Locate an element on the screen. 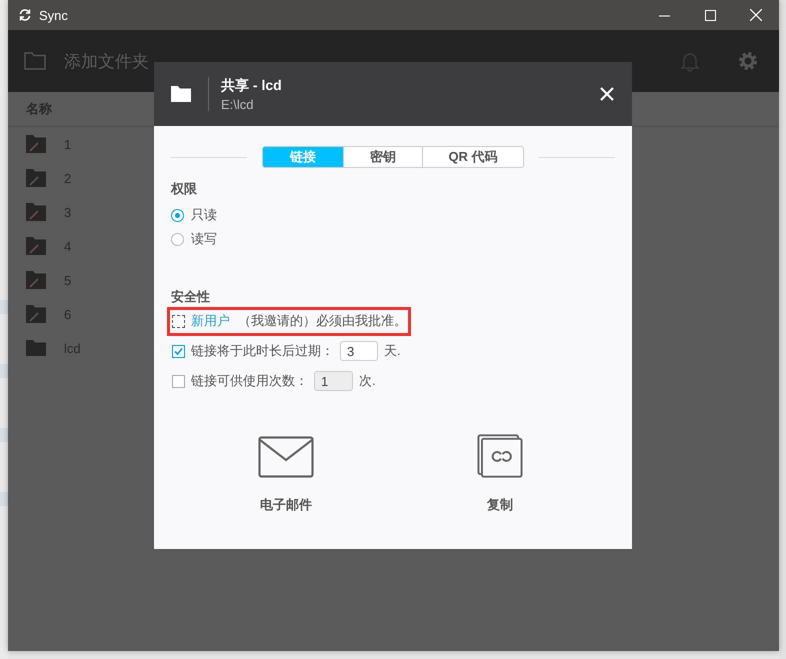  sync-icon is located at coordinates (25, 15).